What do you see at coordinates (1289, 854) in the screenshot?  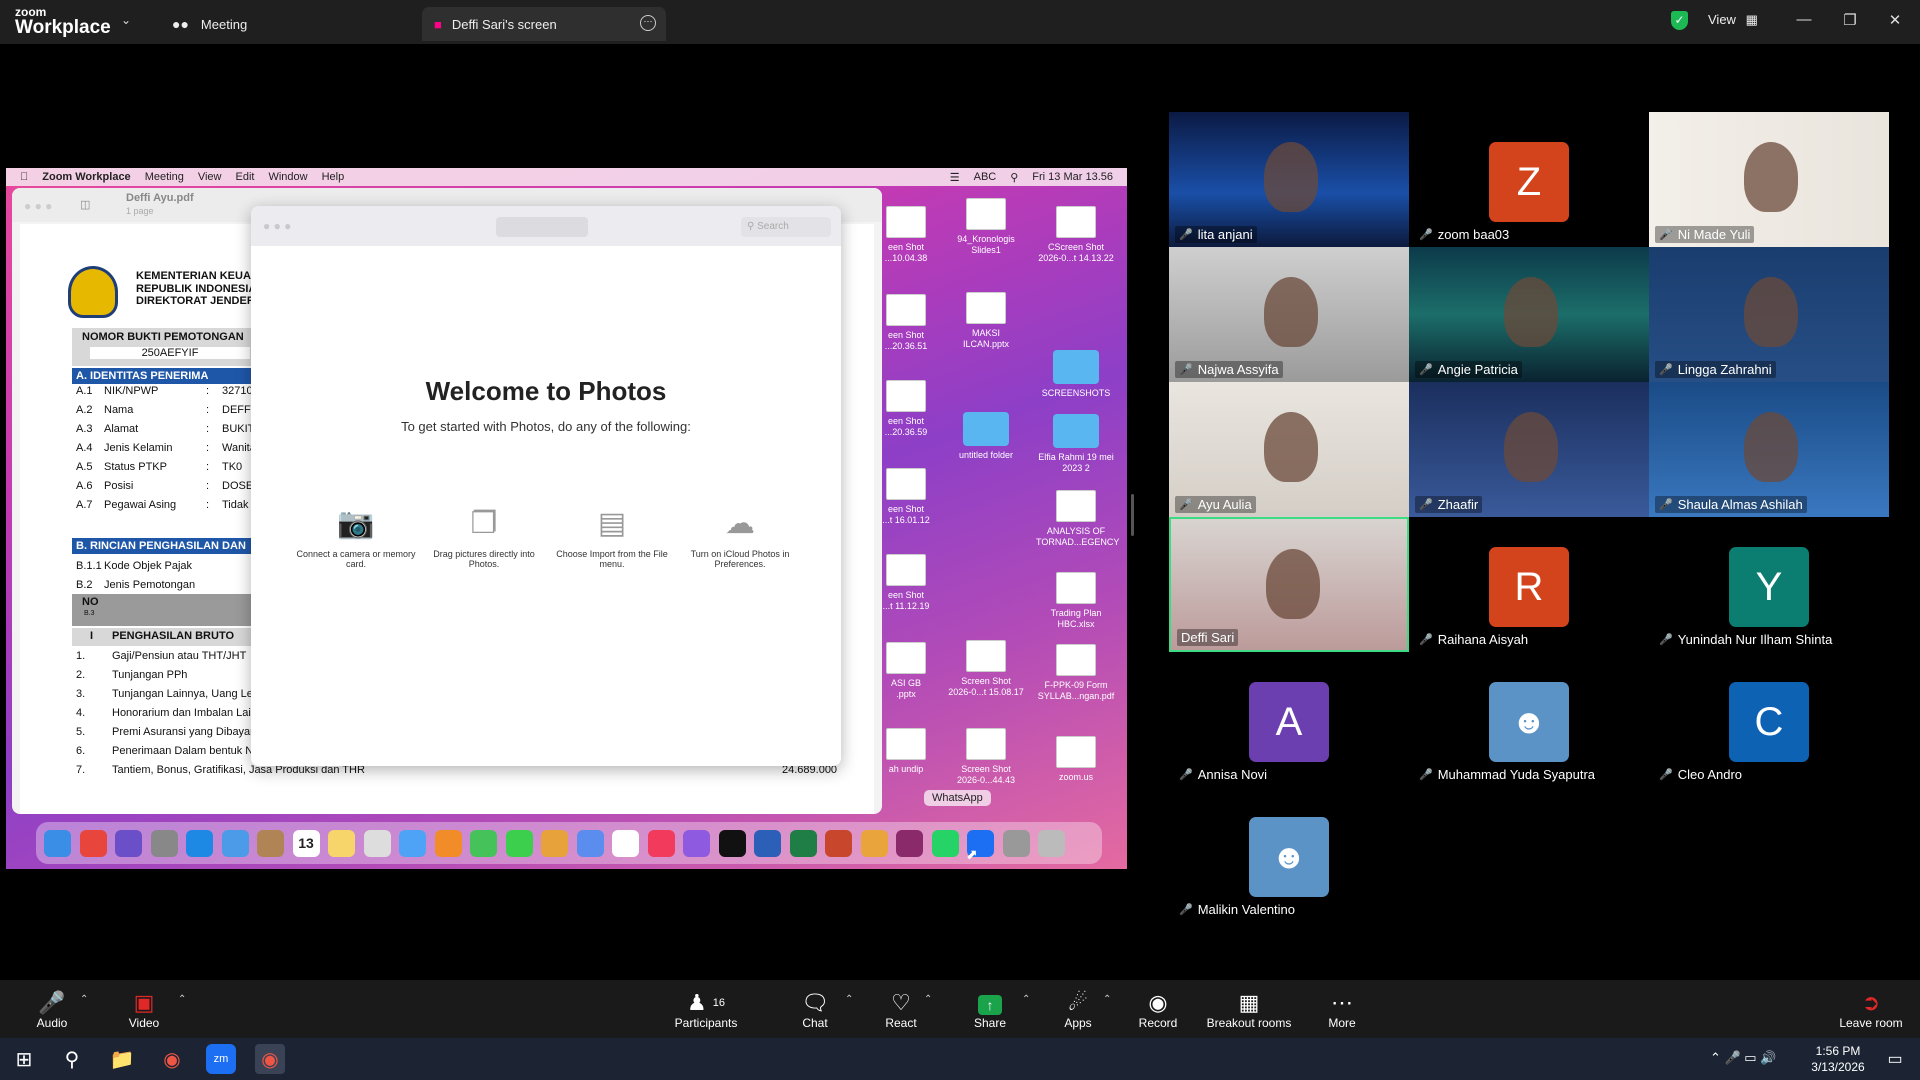 I see `participant-tile: ☻ 🎤 Malikin Valentino` at bounding box center [1289, 854].